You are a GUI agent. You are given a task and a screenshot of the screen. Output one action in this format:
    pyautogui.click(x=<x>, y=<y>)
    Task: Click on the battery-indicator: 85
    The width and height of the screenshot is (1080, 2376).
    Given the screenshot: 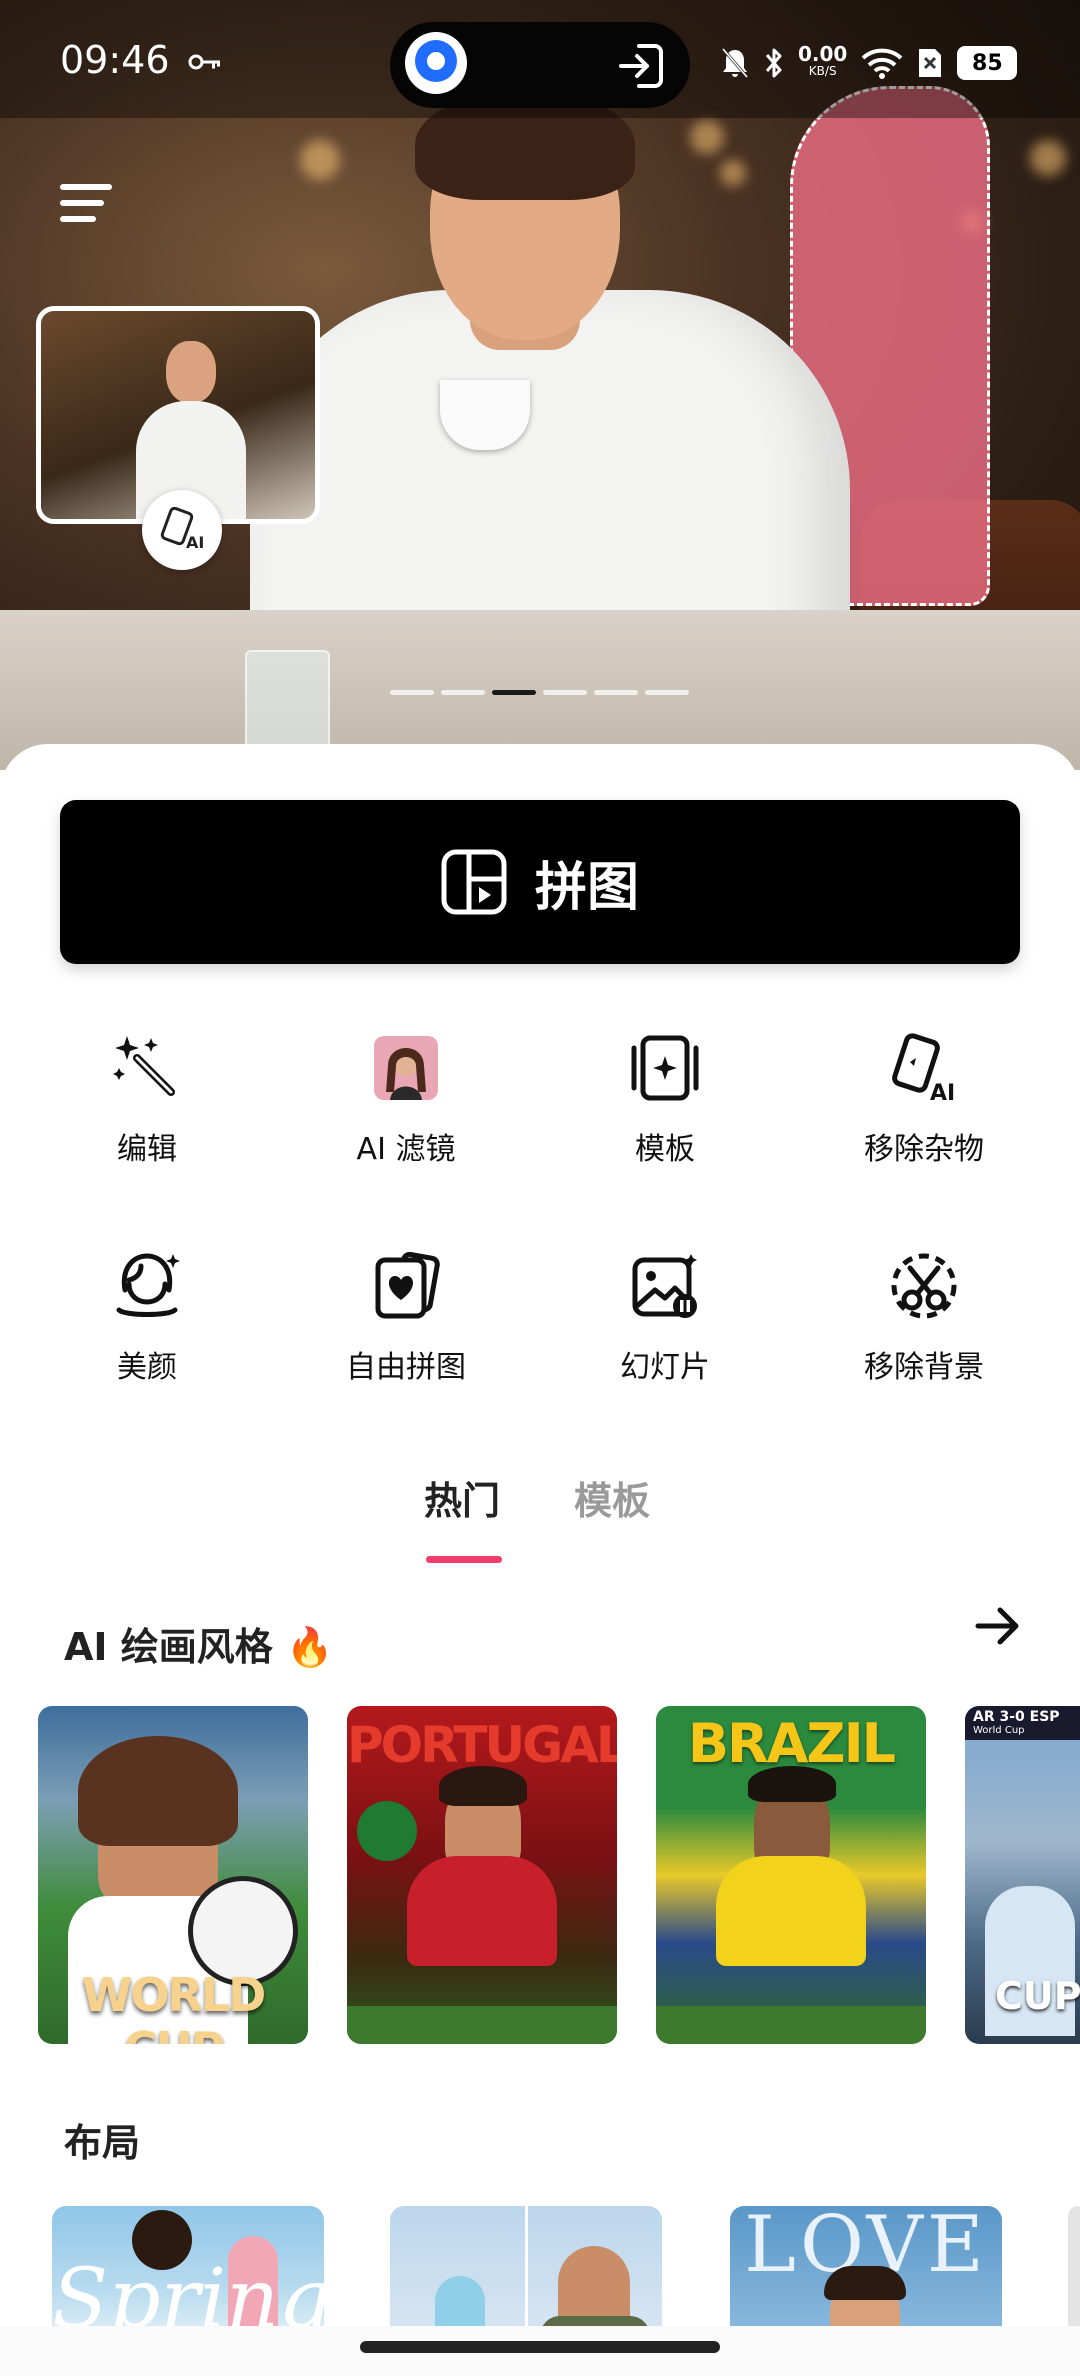 What is the action you would take?
    pyautogui.click(x=987, y=63)
    